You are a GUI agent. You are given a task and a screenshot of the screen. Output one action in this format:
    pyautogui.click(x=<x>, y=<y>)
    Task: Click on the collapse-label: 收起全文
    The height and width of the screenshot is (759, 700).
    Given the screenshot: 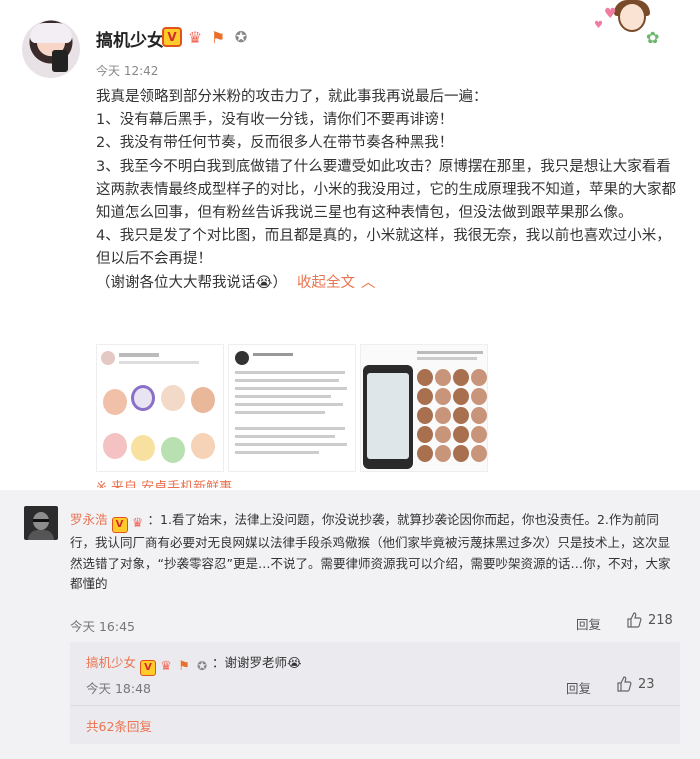 What is the action you would take?
    pyautogui.click(x=325, y=282)
    